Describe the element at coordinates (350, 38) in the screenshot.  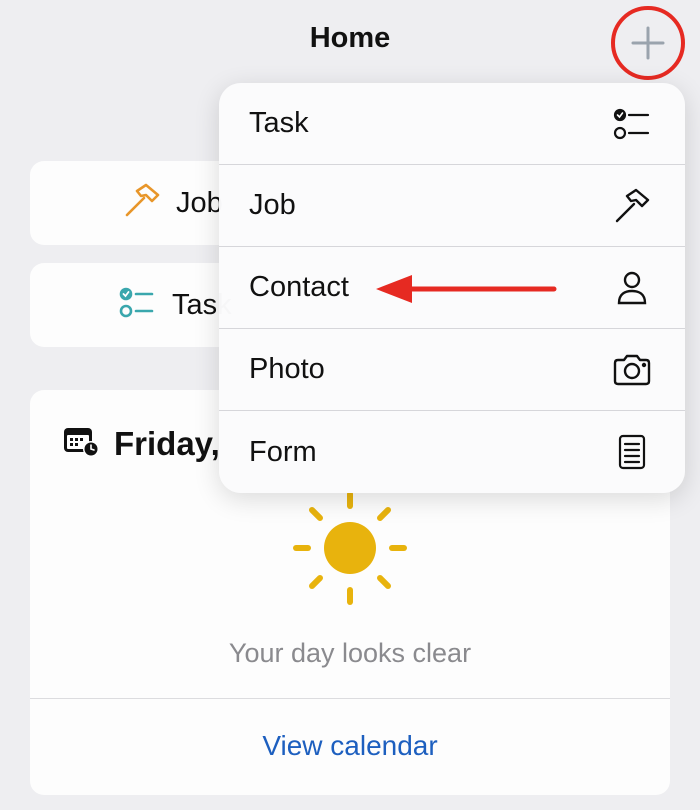
I see `page-title: Home` at that location.